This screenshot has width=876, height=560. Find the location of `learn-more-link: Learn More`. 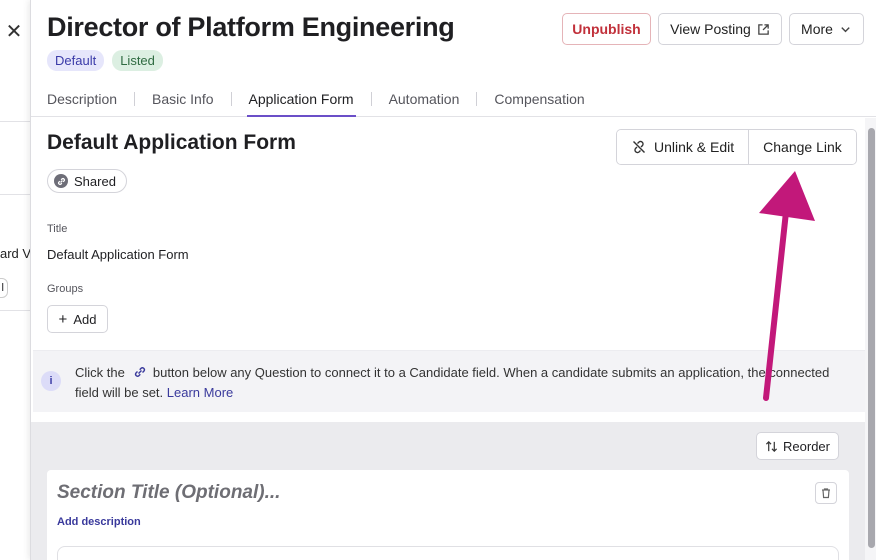

learn-more-link: Learn More is located at coordinates (200, 392).